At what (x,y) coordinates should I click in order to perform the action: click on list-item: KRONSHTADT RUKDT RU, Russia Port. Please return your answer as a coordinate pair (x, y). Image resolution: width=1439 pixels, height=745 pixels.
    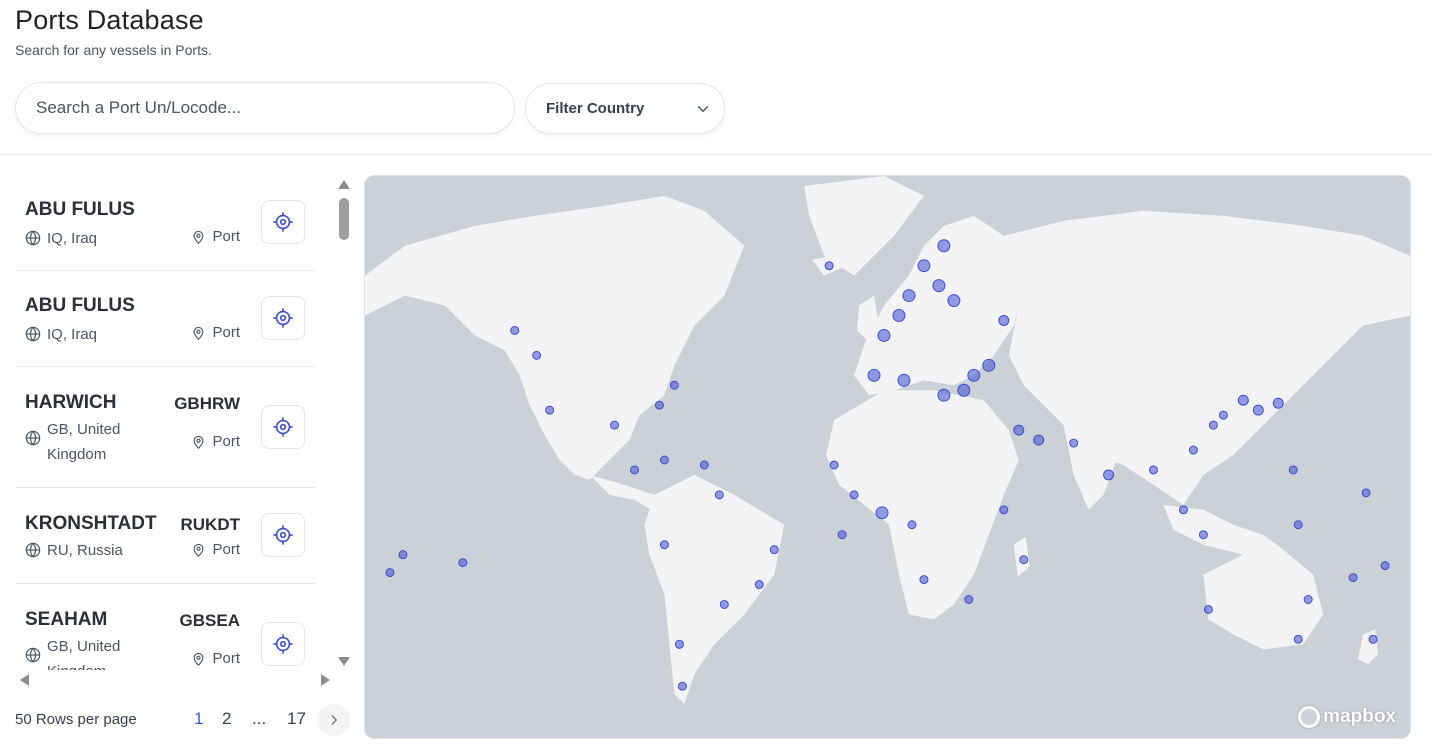
    Looking at the image, I should click on (165, 536).